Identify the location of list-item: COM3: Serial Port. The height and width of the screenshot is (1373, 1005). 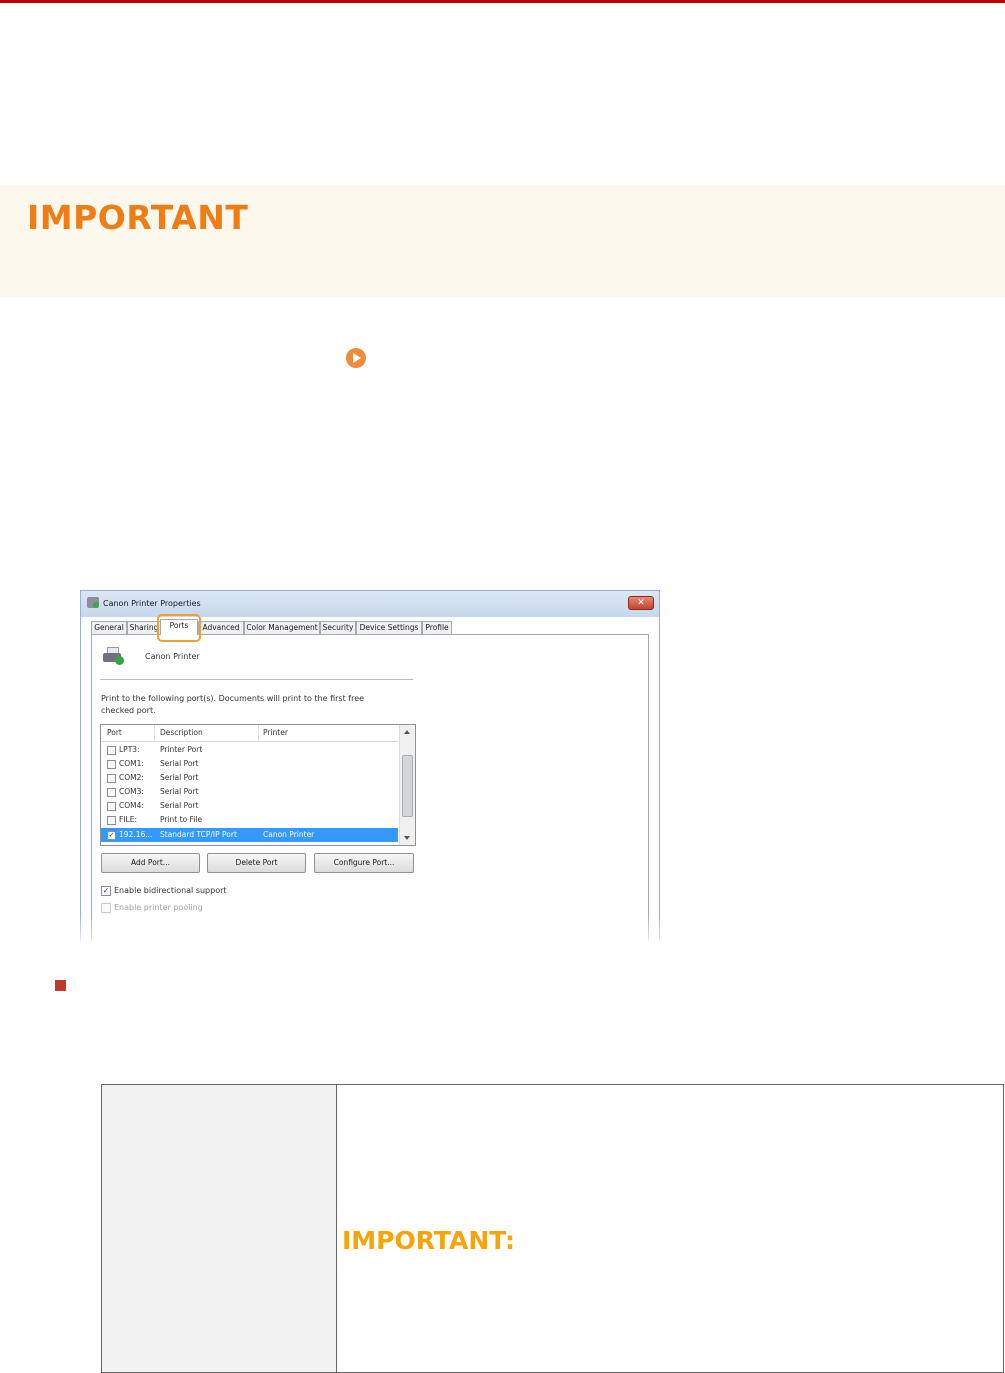
(249, 792).